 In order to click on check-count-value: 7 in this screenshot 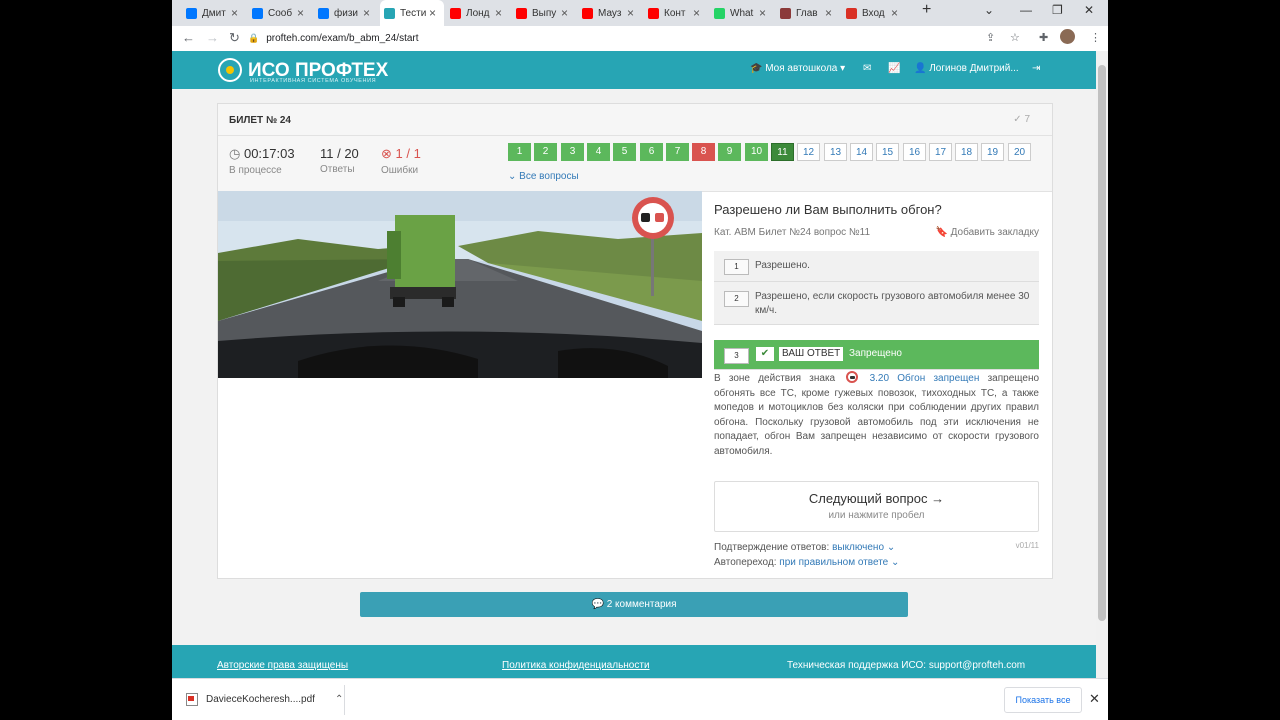, I will do `click(1027, 119)`.